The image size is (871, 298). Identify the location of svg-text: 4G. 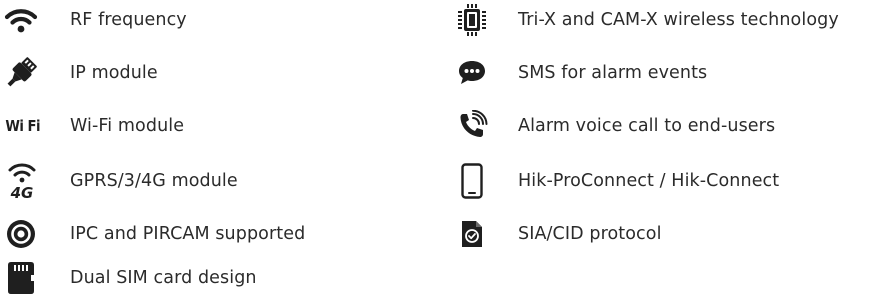
(22, 192).